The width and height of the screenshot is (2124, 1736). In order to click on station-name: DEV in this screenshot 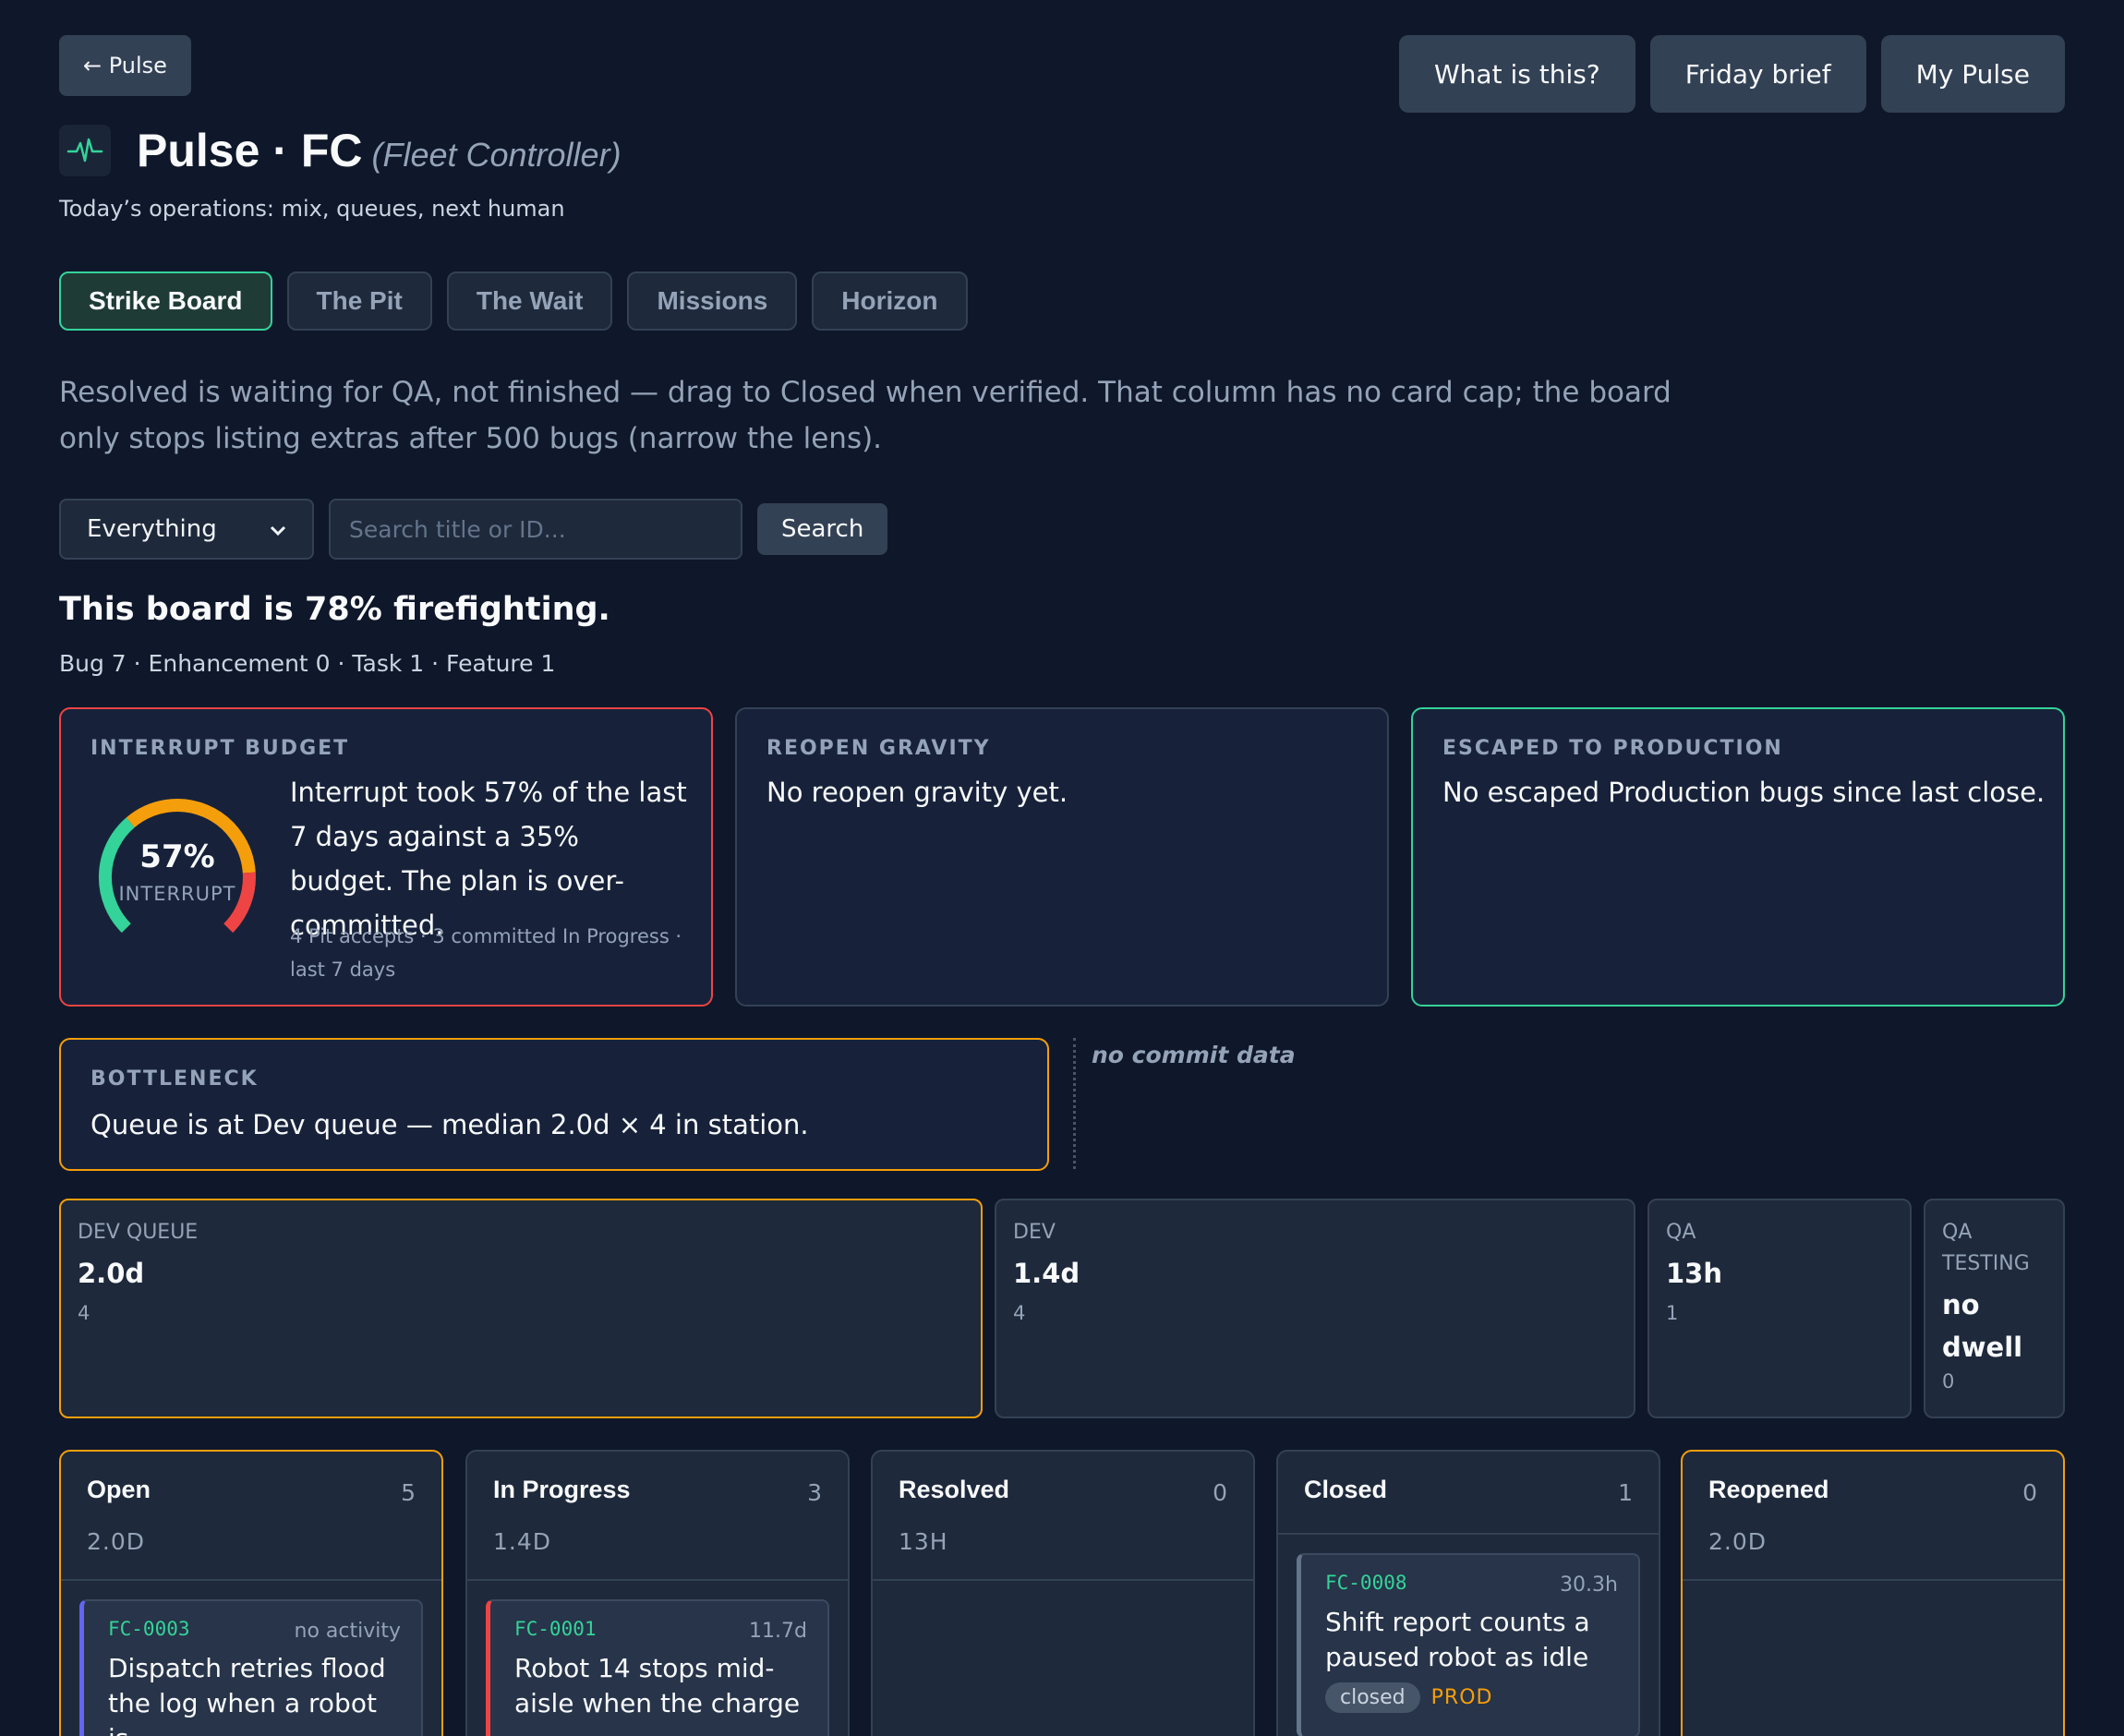, I will do `click(1034, 1232)`.